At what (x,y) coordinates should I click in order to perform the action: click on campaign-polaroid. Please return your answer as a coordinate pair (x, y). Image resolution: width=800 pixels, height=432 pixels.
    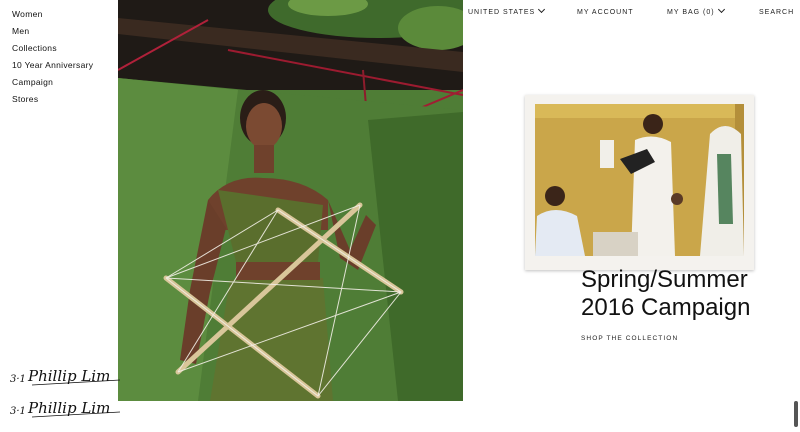
    Looking at the image, I should click on (639, 182).